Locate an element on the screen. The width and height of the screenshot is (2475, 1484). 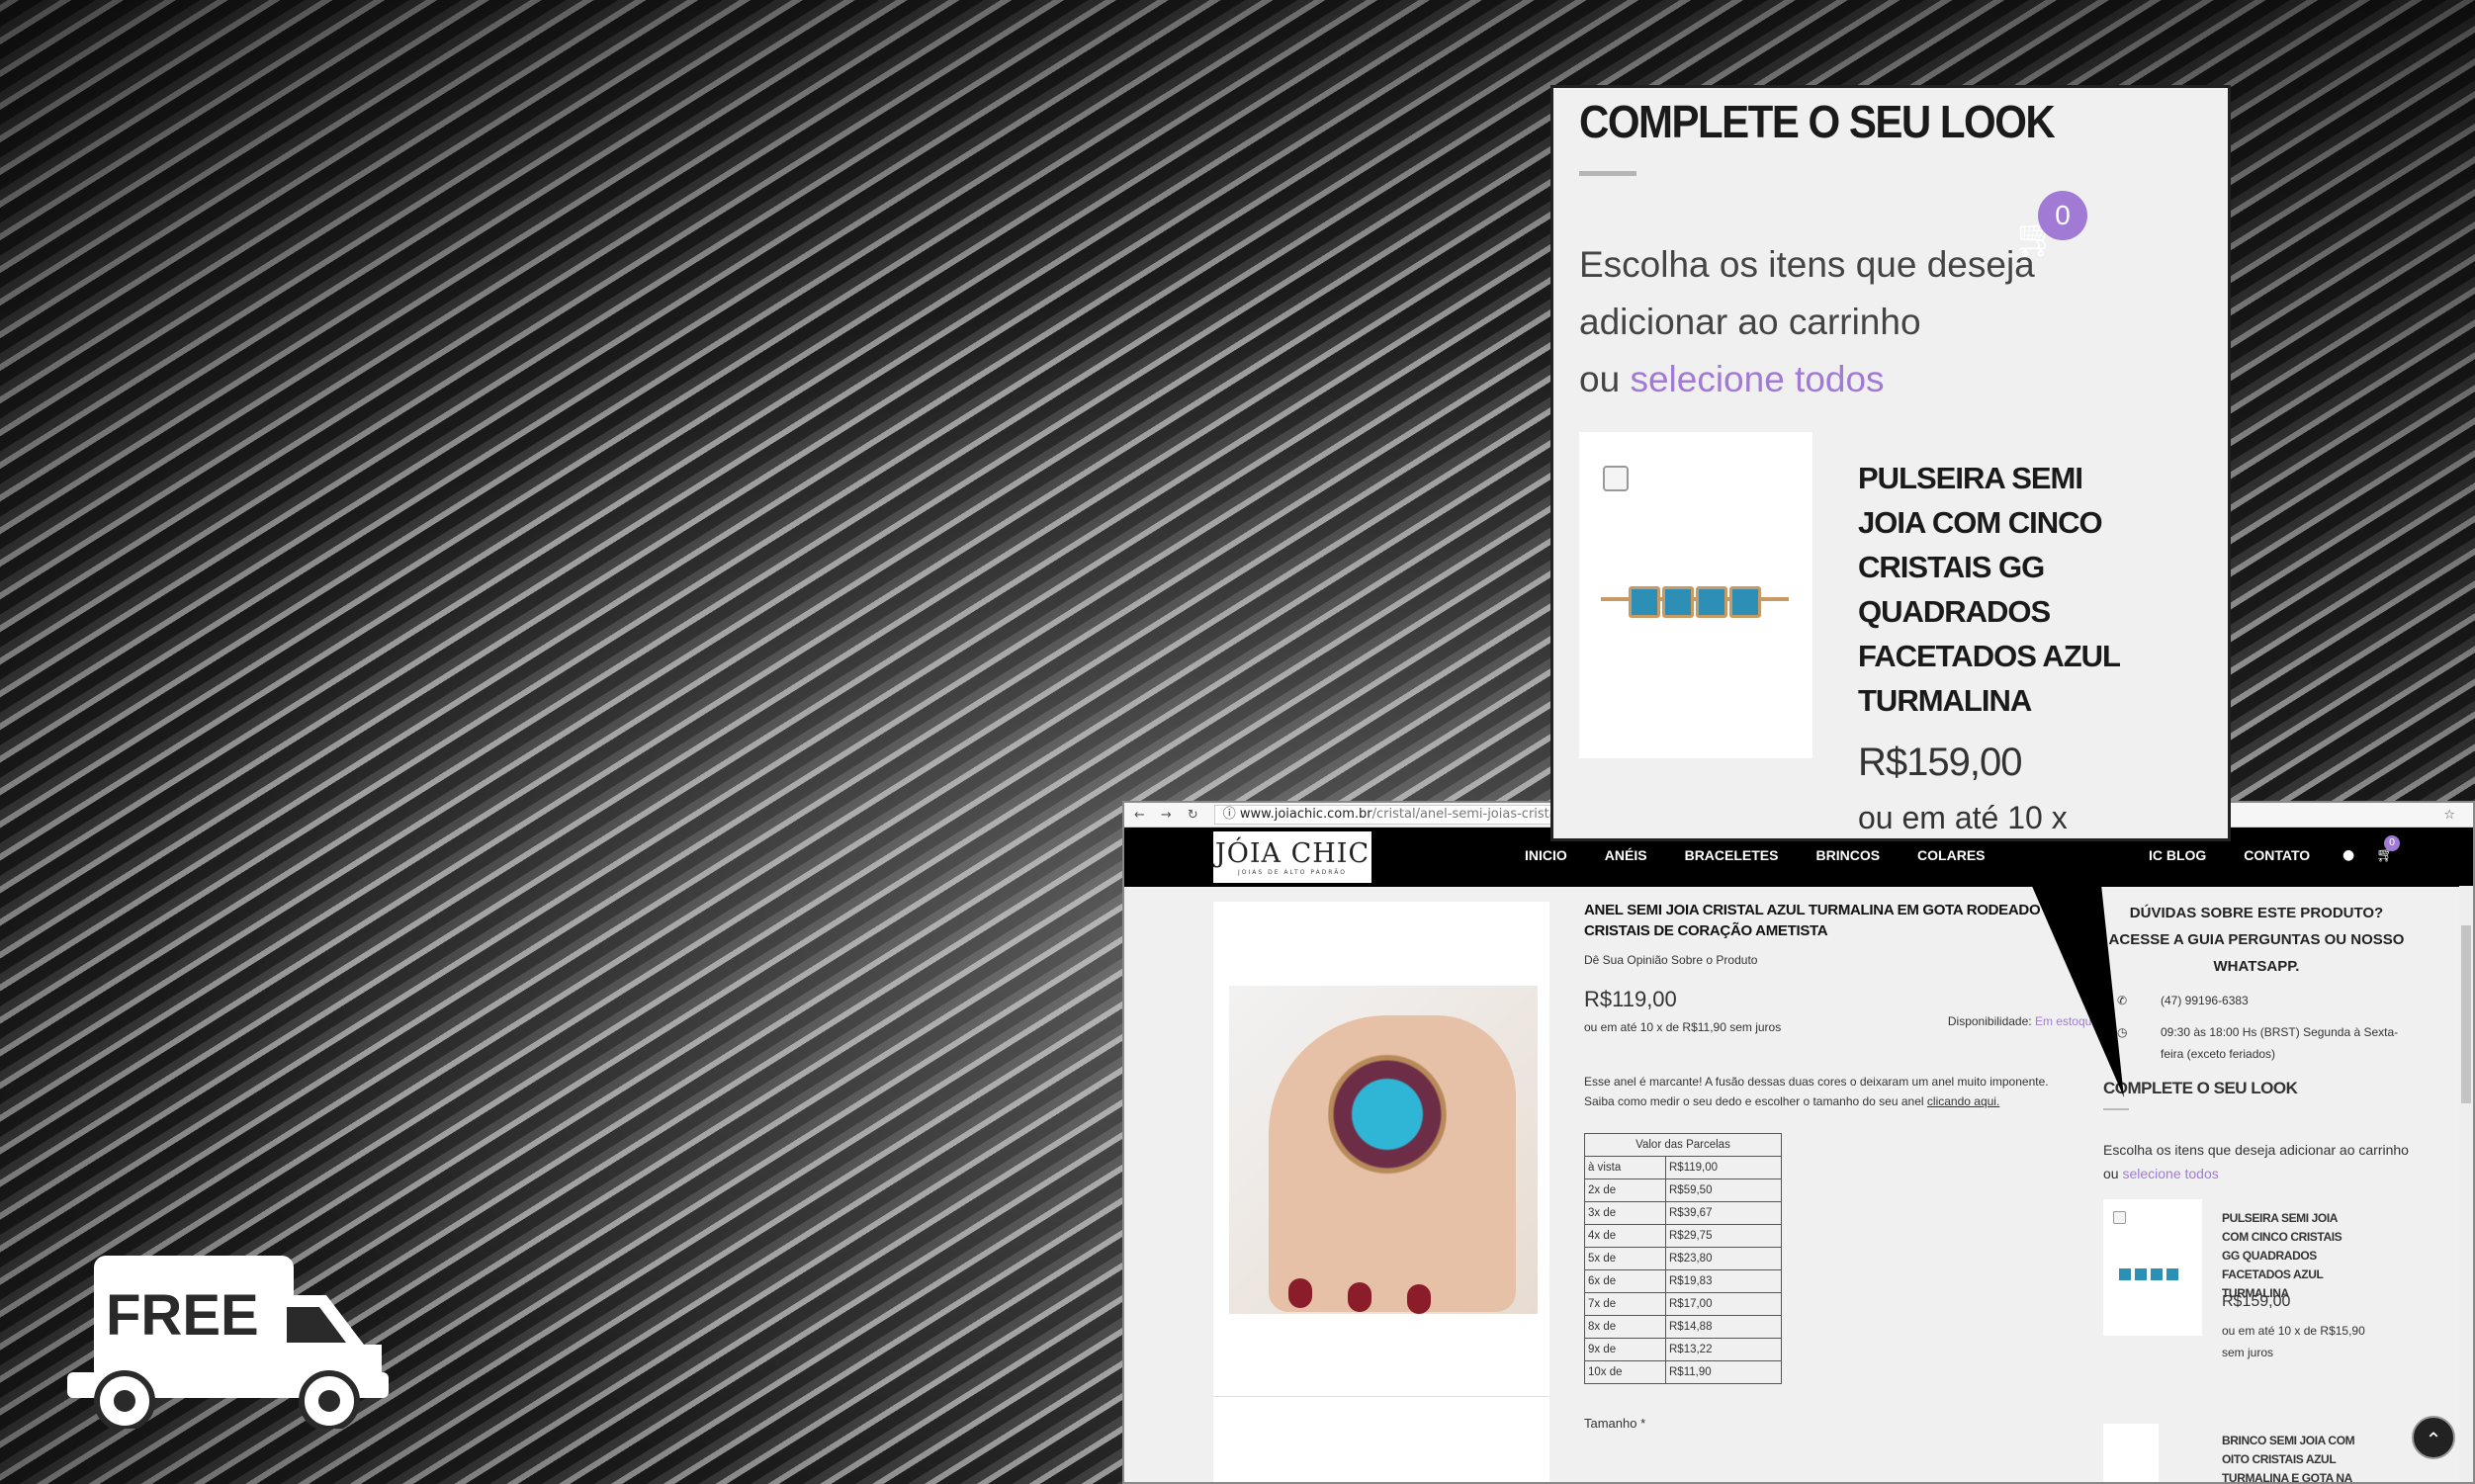
menu-item-pulseiras: PU is located at coordinates (2032, 857).